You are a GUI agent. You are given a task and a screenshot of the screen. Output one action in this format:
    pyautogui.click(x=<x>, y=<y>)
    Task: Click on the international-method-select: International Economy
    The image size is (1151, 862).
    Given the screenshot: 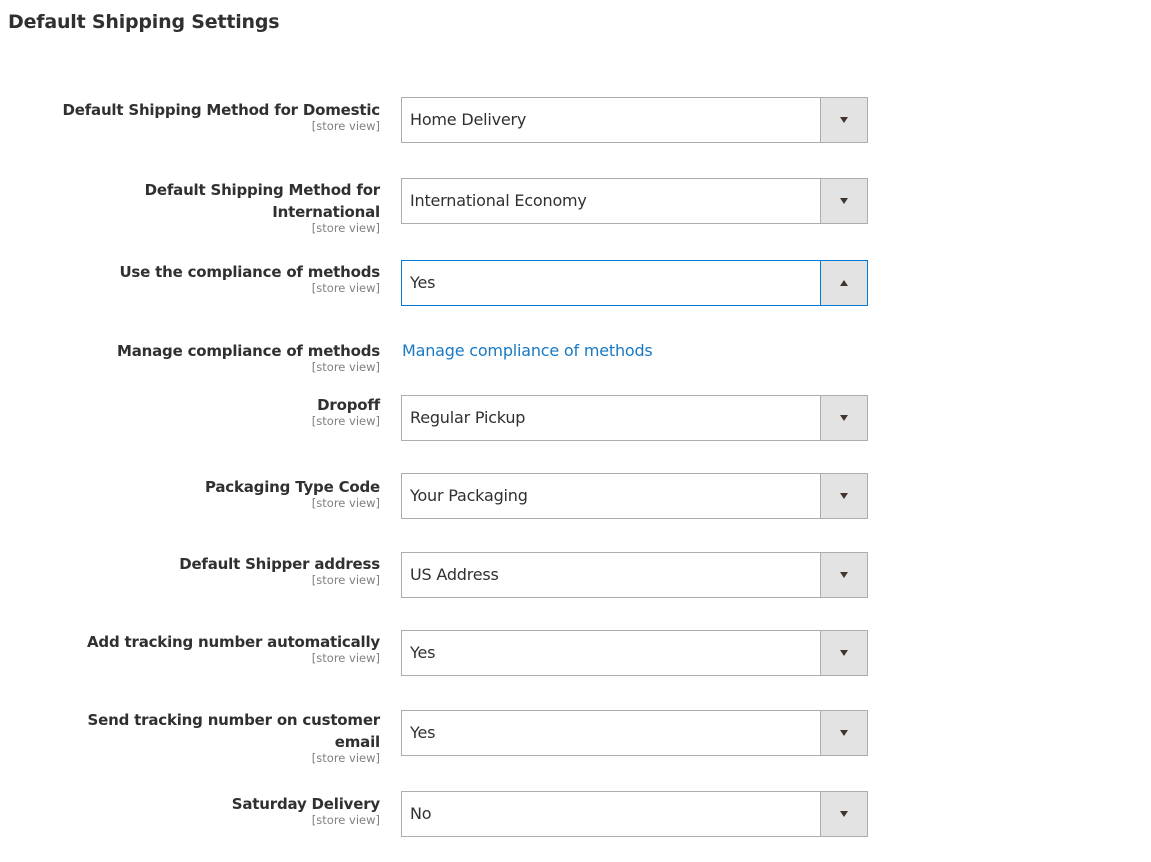 What is the action you would take?
    pyautogui.click(x=634, y=201)
    